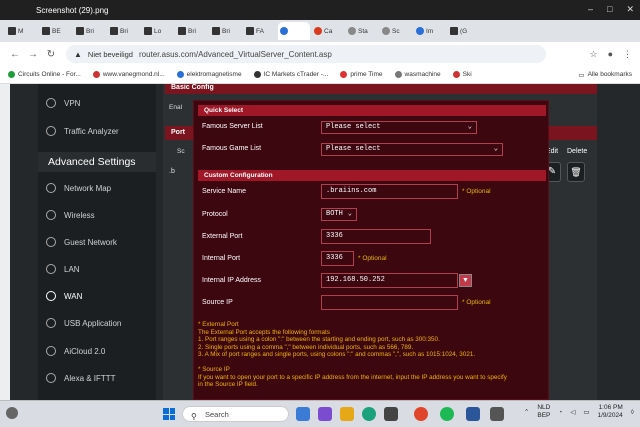  Describe the element at coordinates (543, 412) in the screenshot. I see `language-indicator: NLD BEP` at that location.